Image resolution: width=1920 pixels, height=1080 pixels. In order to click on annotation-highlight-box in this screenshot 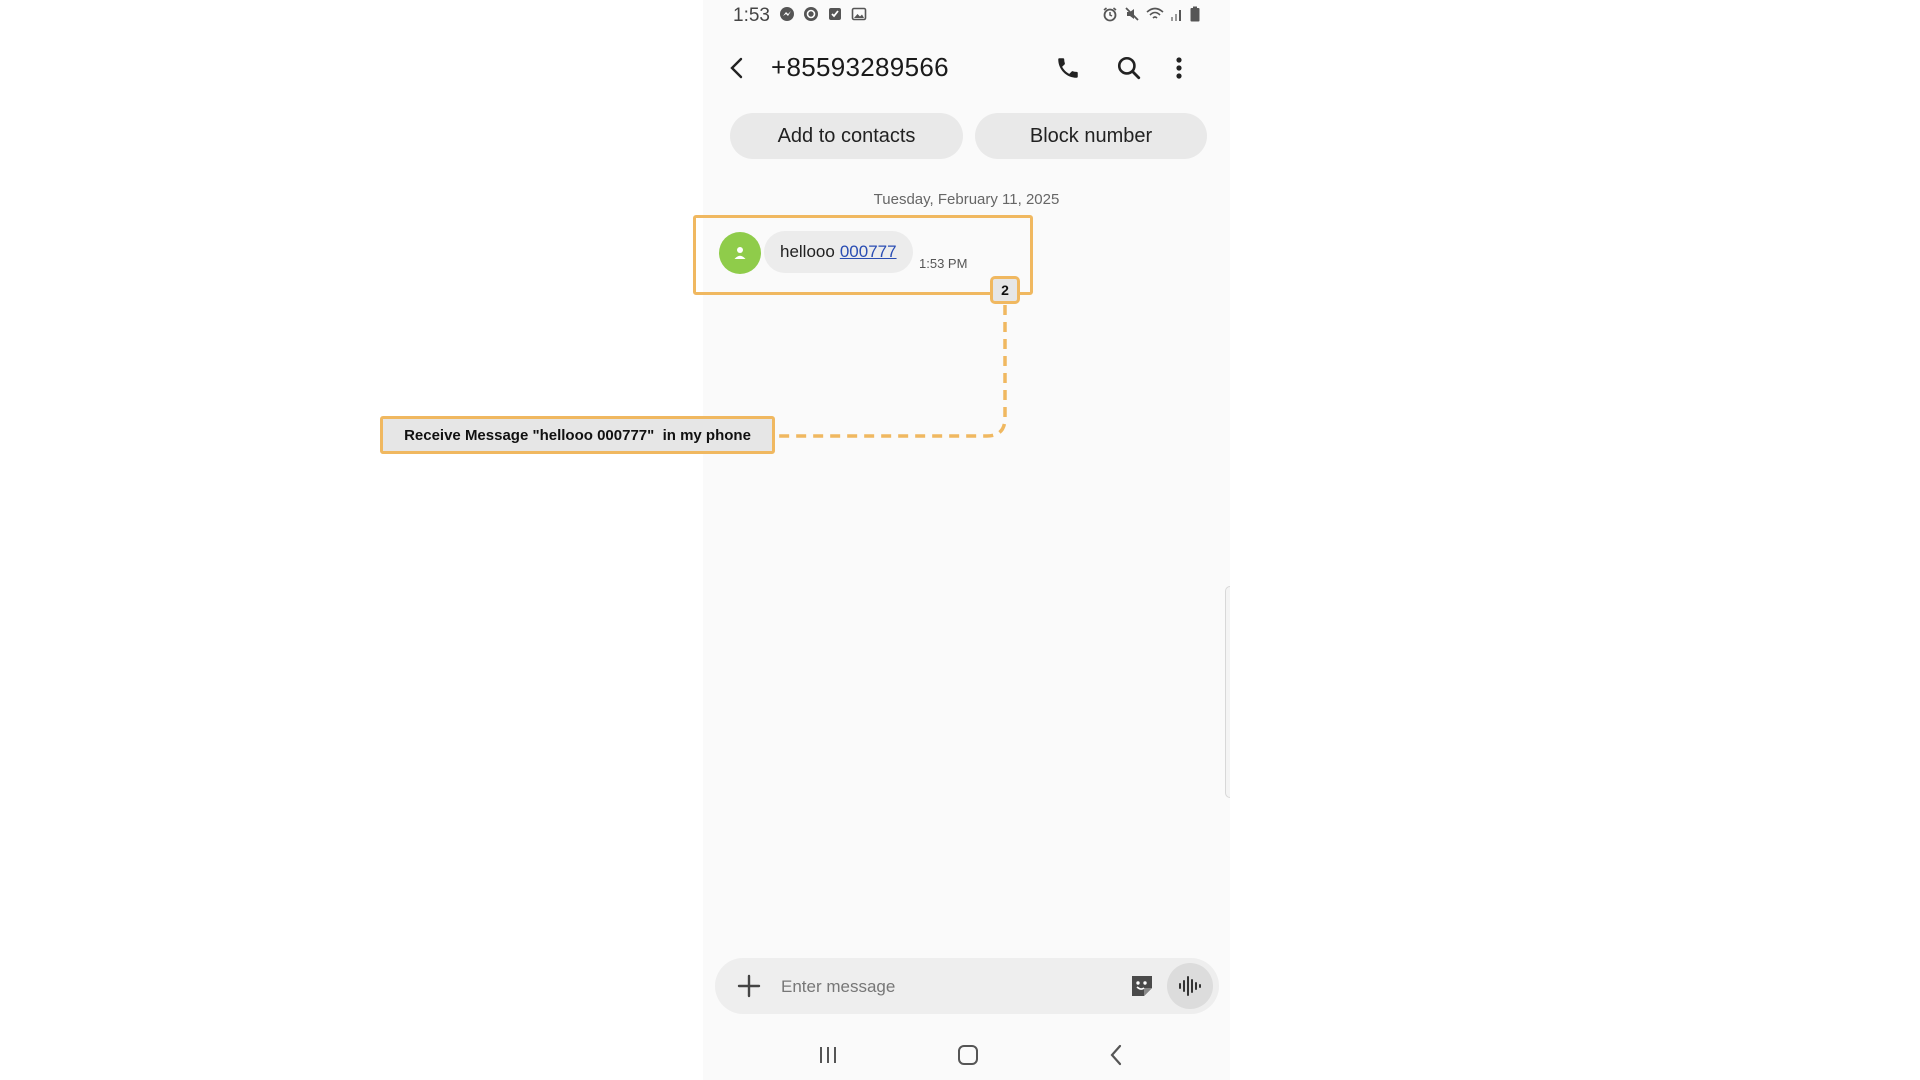, I will do `click(863, 255)`.